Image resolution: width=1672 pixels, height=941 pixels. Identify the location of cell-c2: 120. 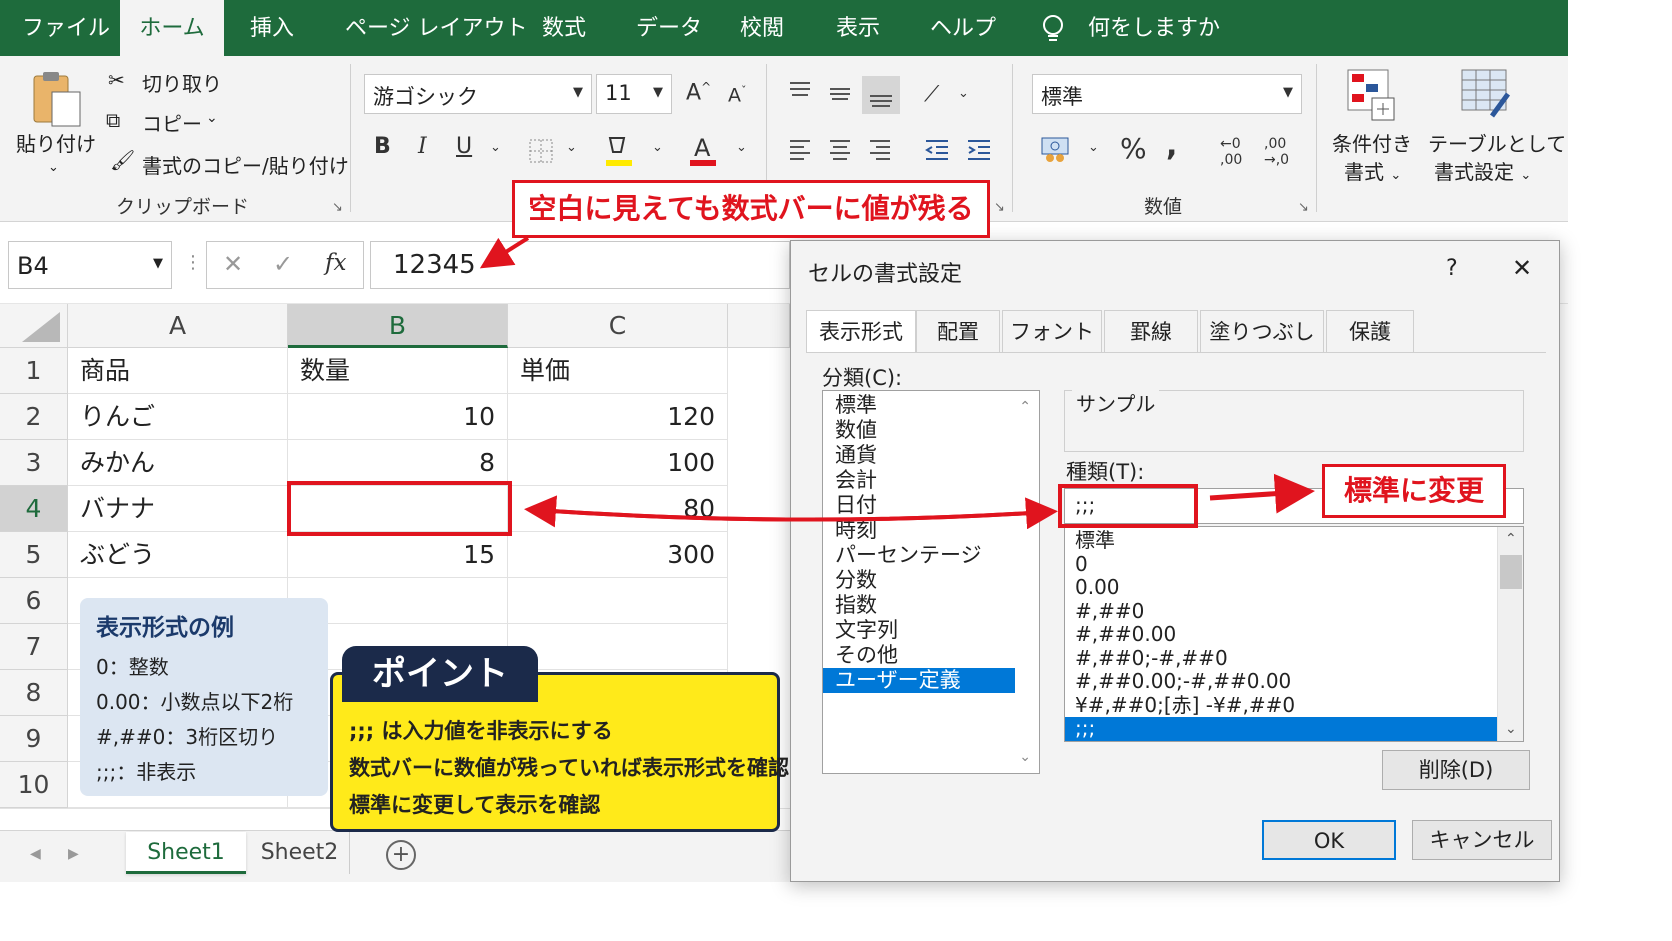
(618, 417).